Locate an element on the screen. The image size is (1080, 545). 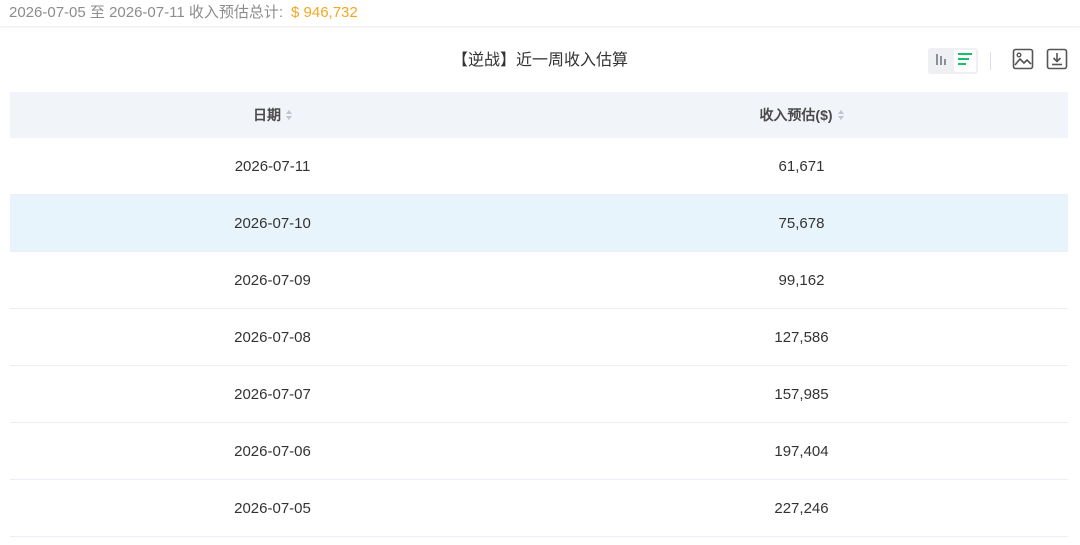
table-header: 日期 收入预估($) is located at coordinates (539, 115).